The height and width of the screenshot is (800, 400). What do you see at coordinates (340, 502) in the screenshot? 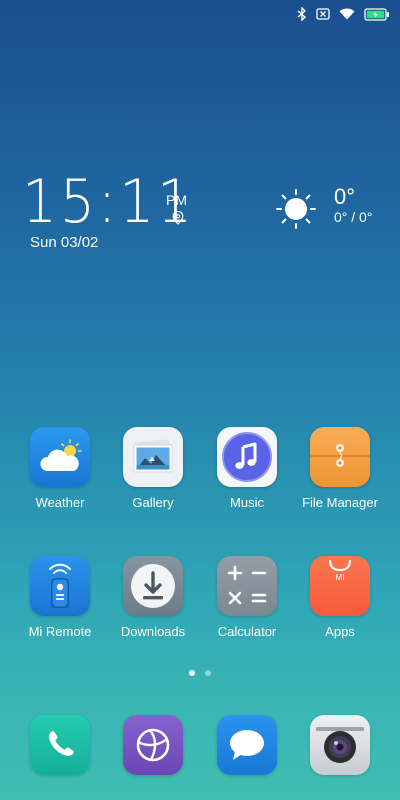
I see `app-label: File Manager` at bounding box center [340, 502].